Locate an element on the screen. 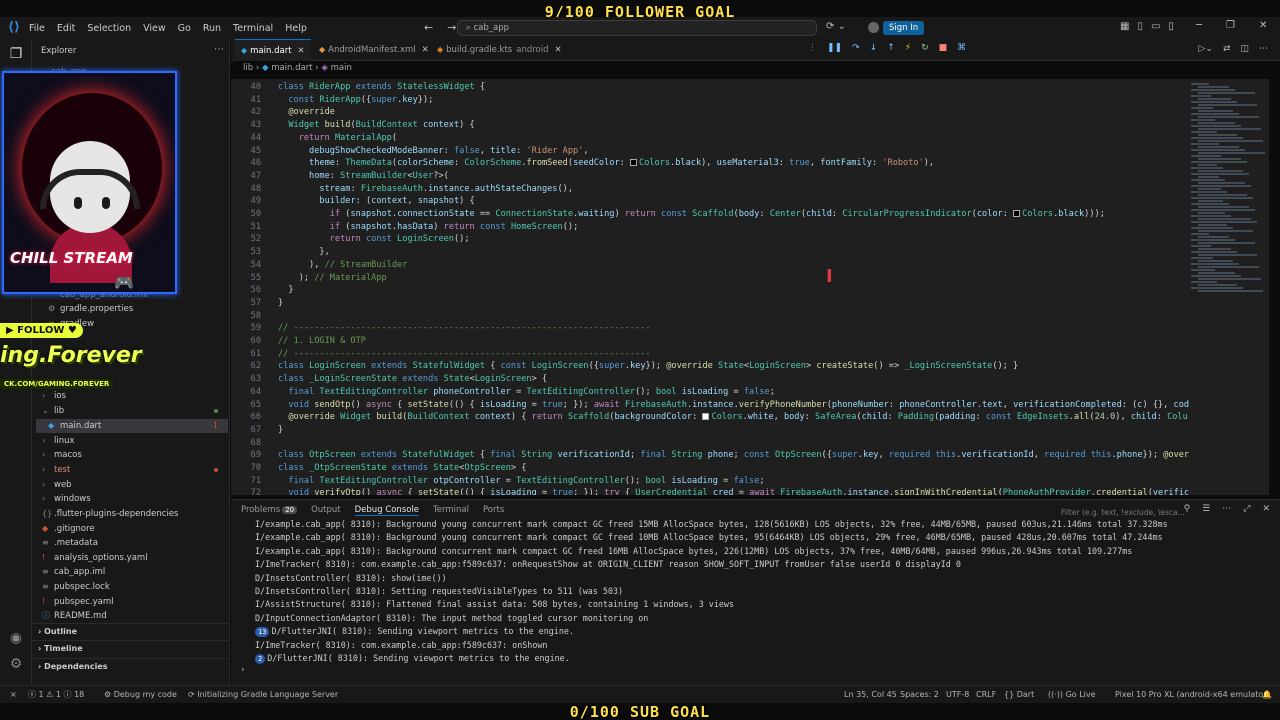 The image size is (1280, 720). tab-output: Output is located at coordinates (326, 510).